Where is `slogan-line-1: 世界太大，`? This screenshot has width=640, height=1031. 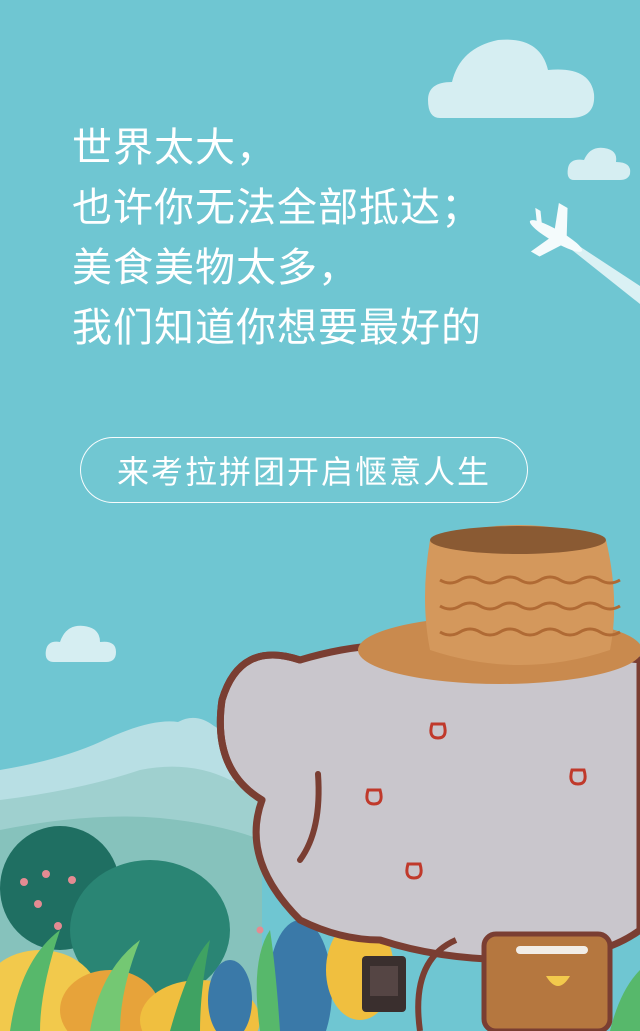
slogan-line-1: 世界太大， is located at coordinates (174, 148).